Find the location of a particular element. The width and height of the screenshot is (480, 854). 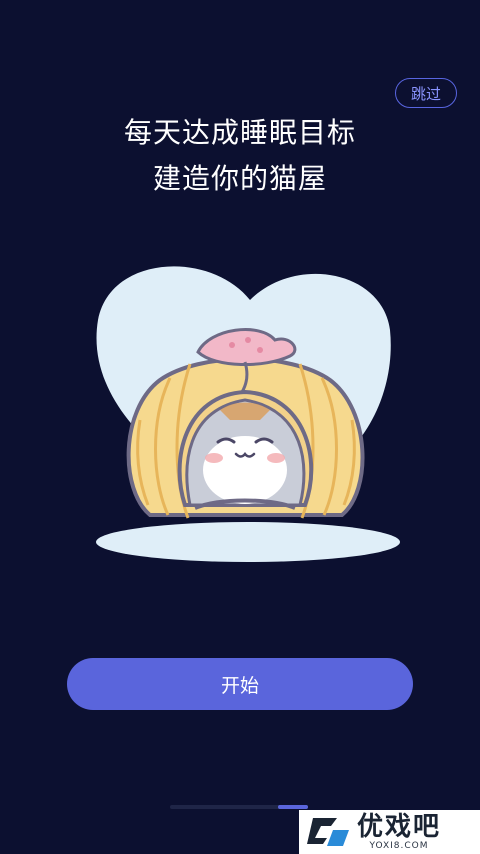

skip-button: 跳过 is located at coordinates (426, 93).